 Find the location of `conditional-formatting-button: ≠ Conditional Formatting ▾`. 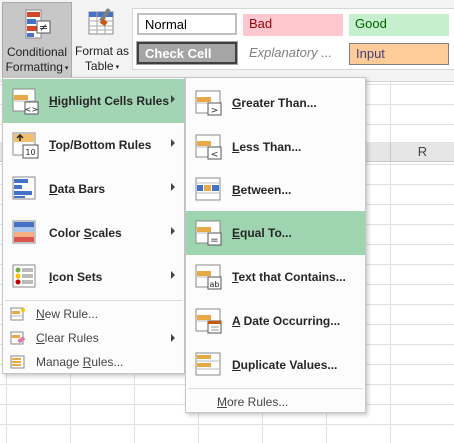

conditional-formatting-button: ≠ Conditional Formatting ▾ is located at coordinates (37, 40).